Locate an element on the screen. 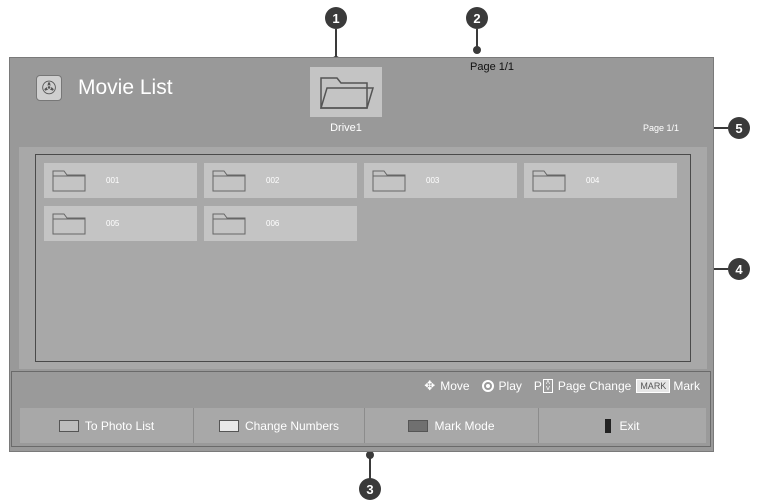  legend-play: Play is located at coordinates (510, 386).